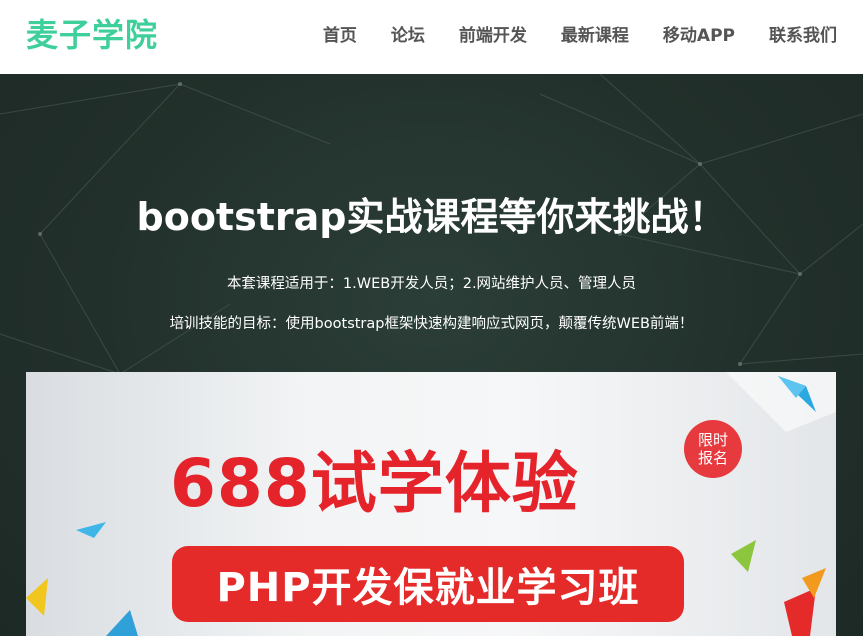  I want to click on main-nav: 首页 论坛 前端开发 最新课程 移动APP 联系我们, so click(580, 33).